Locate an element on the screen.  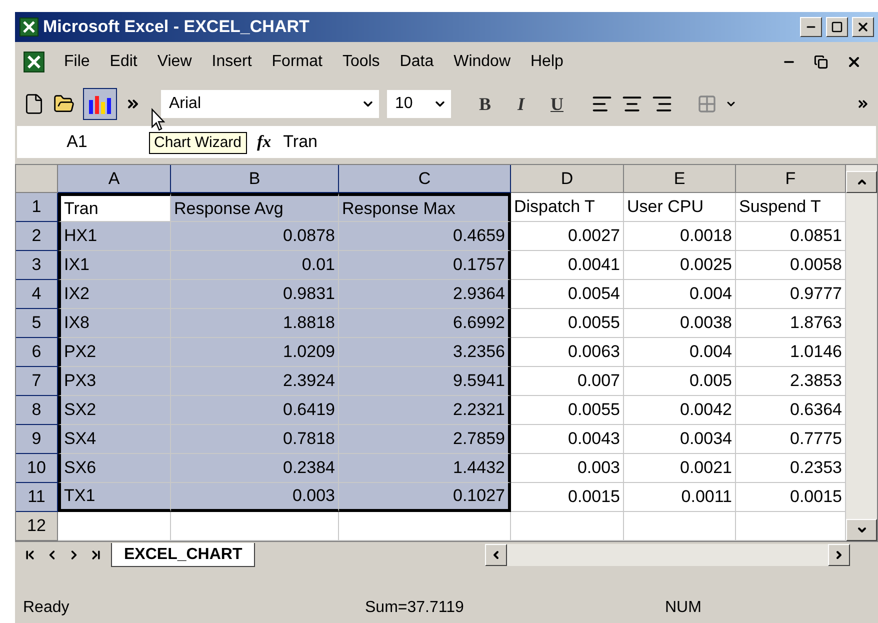
row-header: 6 is located at coordinates (37, 352).